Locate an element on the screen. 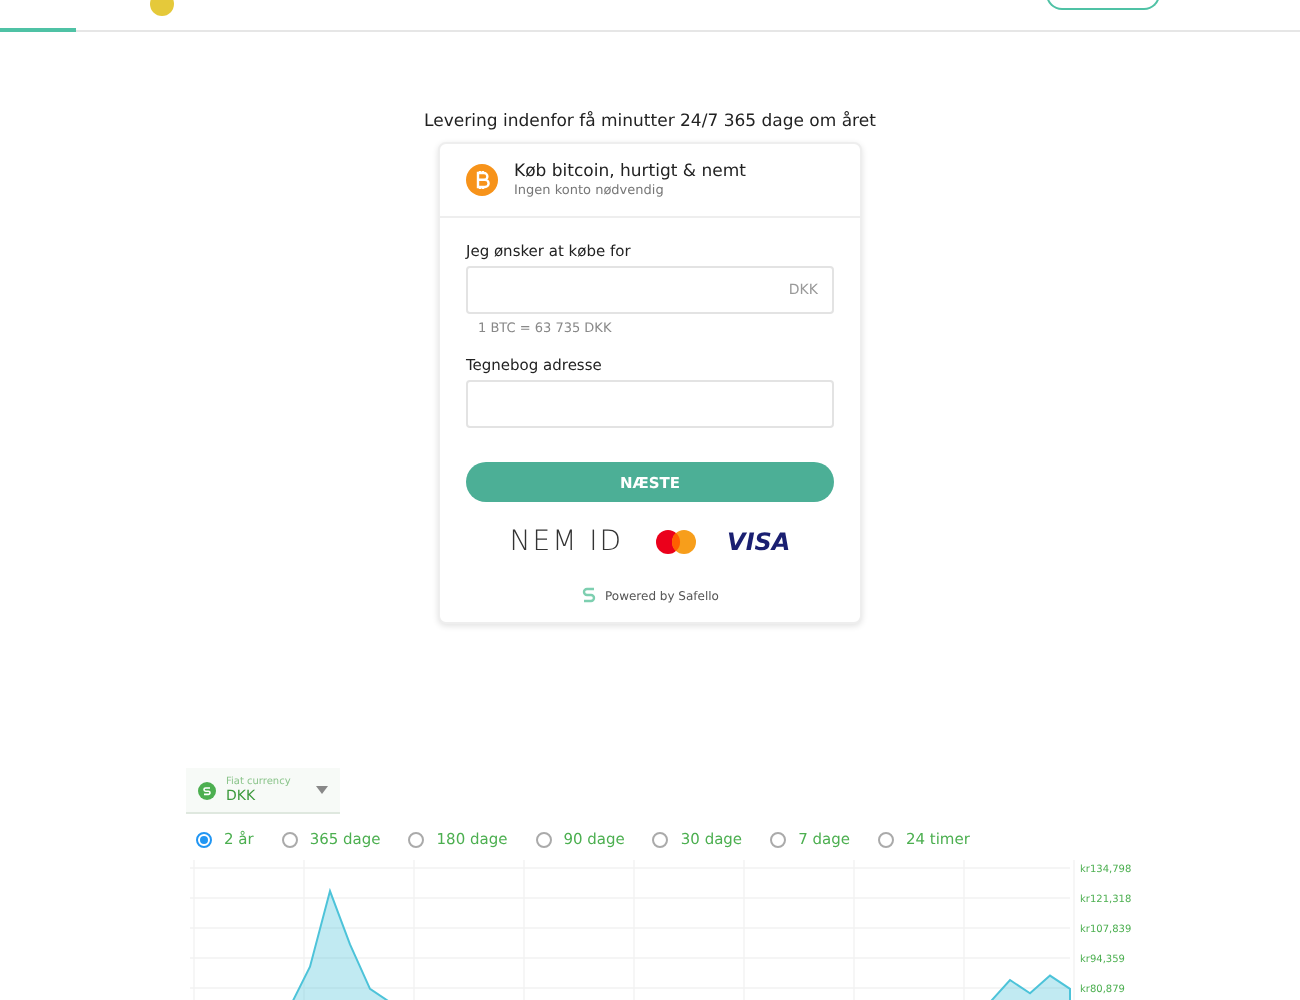 The width and height of the screenshot is (1300, 1000). card-title: Køb bitcoin, hurtigt & nemt is located at coordinates (630, 172).